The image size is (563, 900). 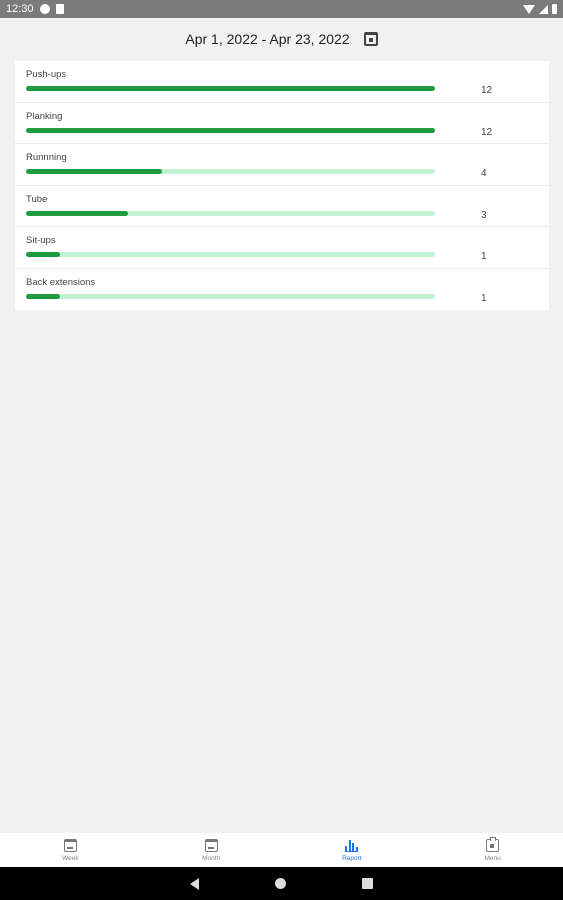 I want to click on system-nav-bar, so click(x=281, y=883).